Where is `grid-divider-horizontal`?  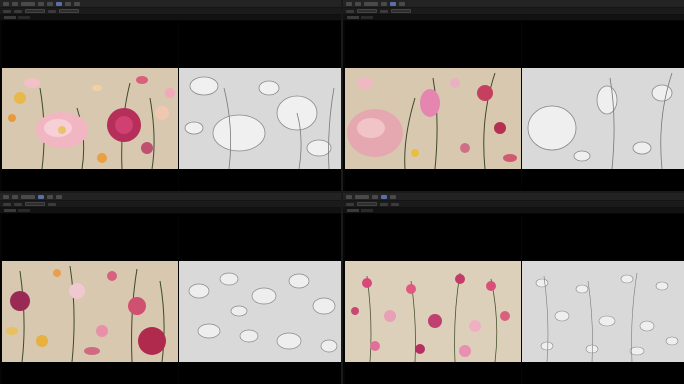 grid-divider-horizontal is located at coordinates (342, 192).